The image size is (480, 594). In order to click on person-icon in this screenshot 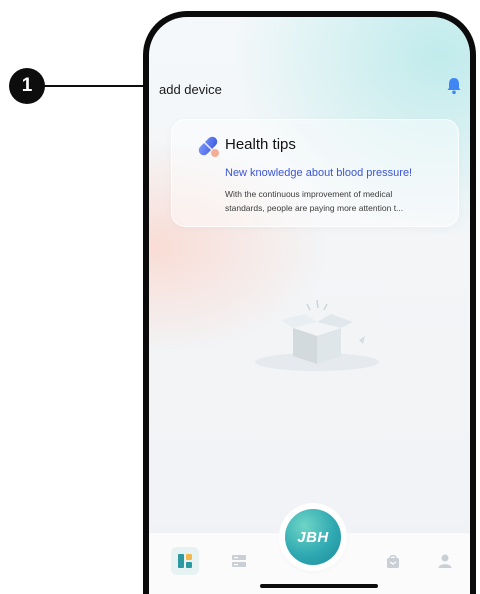, I will do `click(445, 561)`.